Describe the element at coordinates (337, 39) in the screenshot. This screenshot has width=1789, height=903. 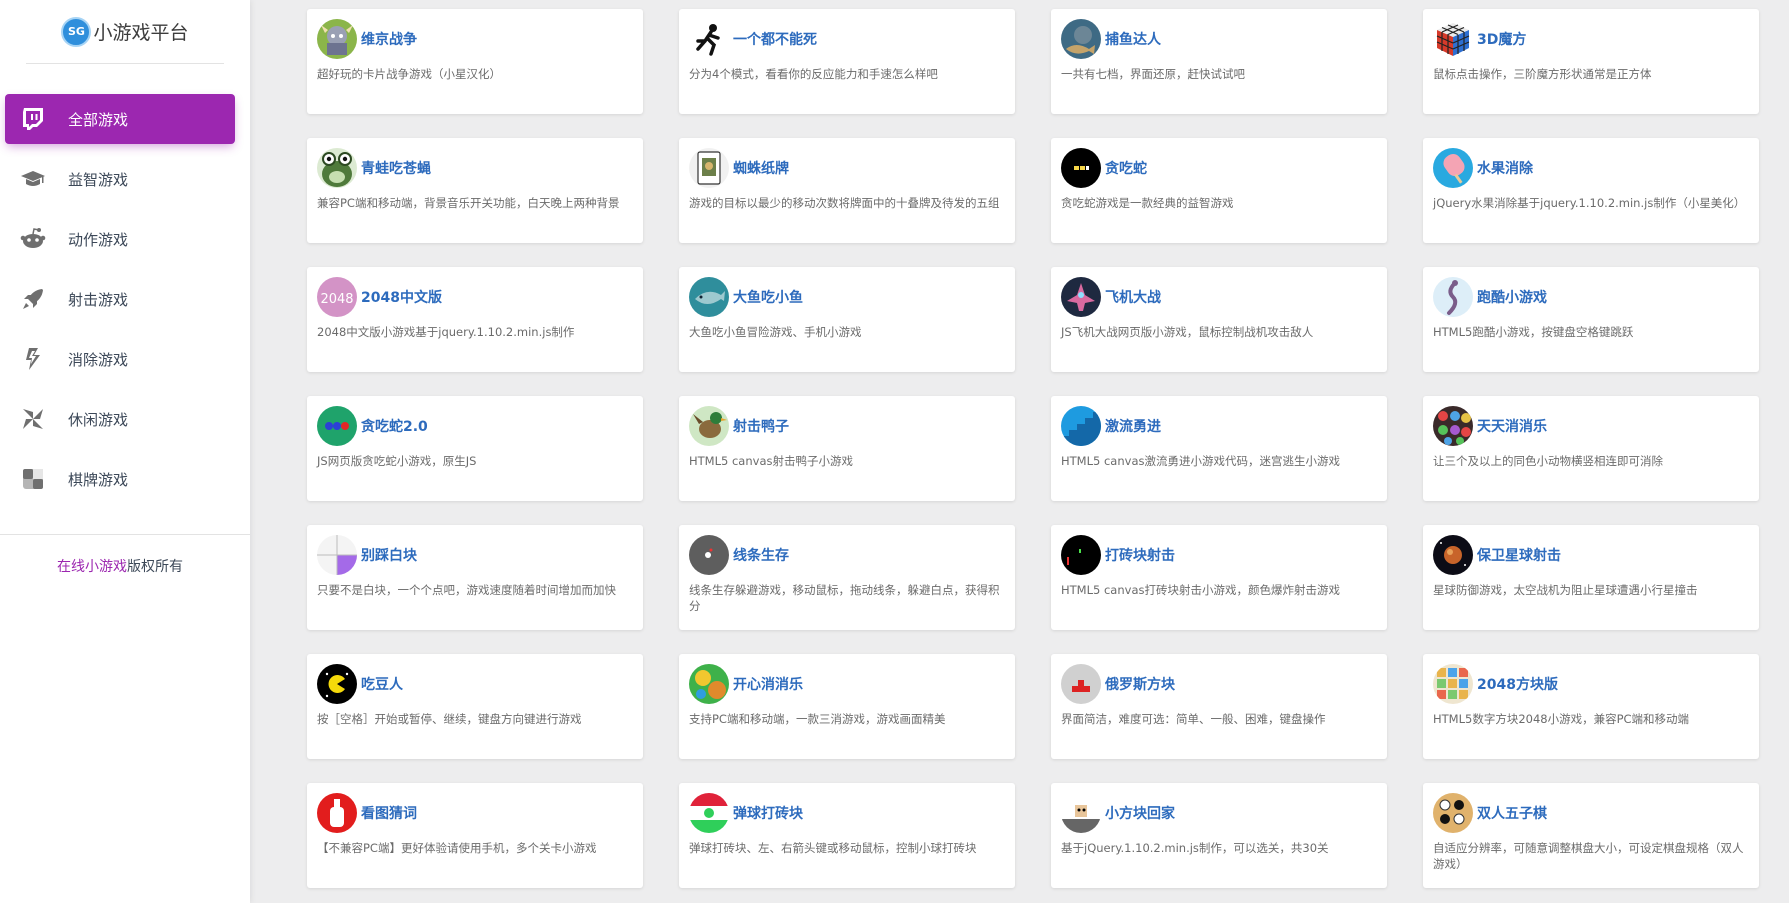
I see `viking-icon` at that location.